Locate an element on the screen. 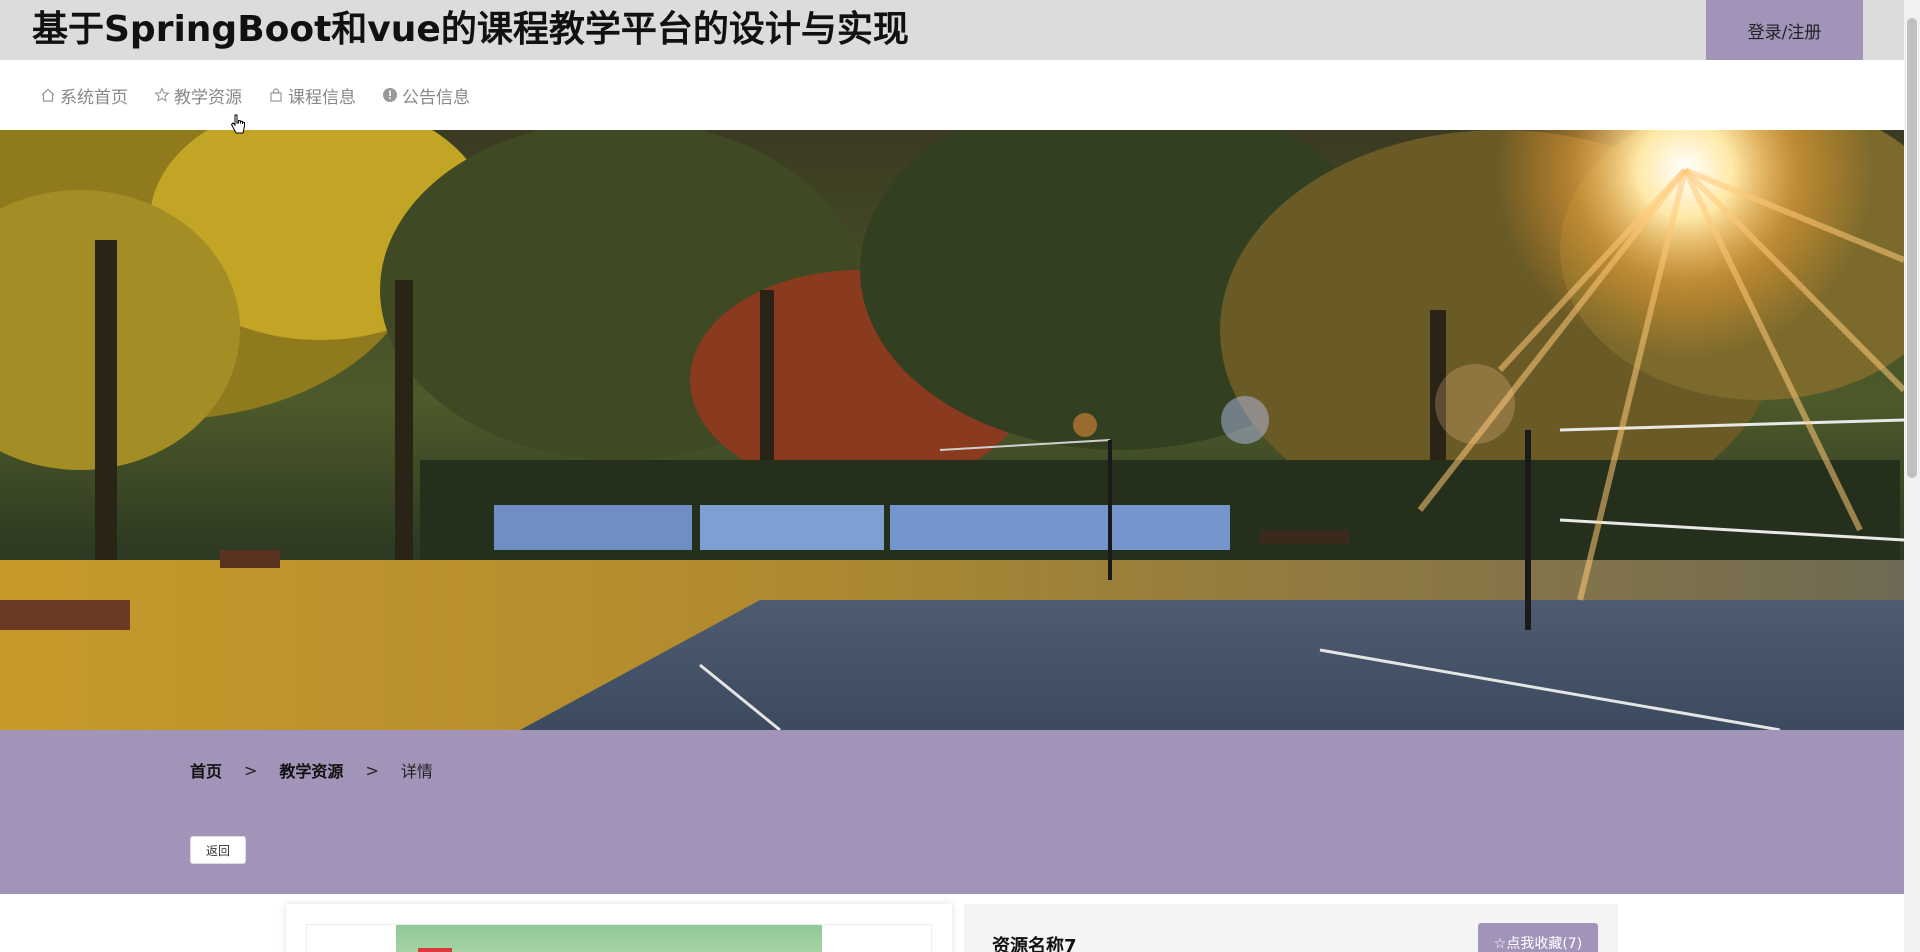  page-scrollbar is located at coordinates (1912, 476).